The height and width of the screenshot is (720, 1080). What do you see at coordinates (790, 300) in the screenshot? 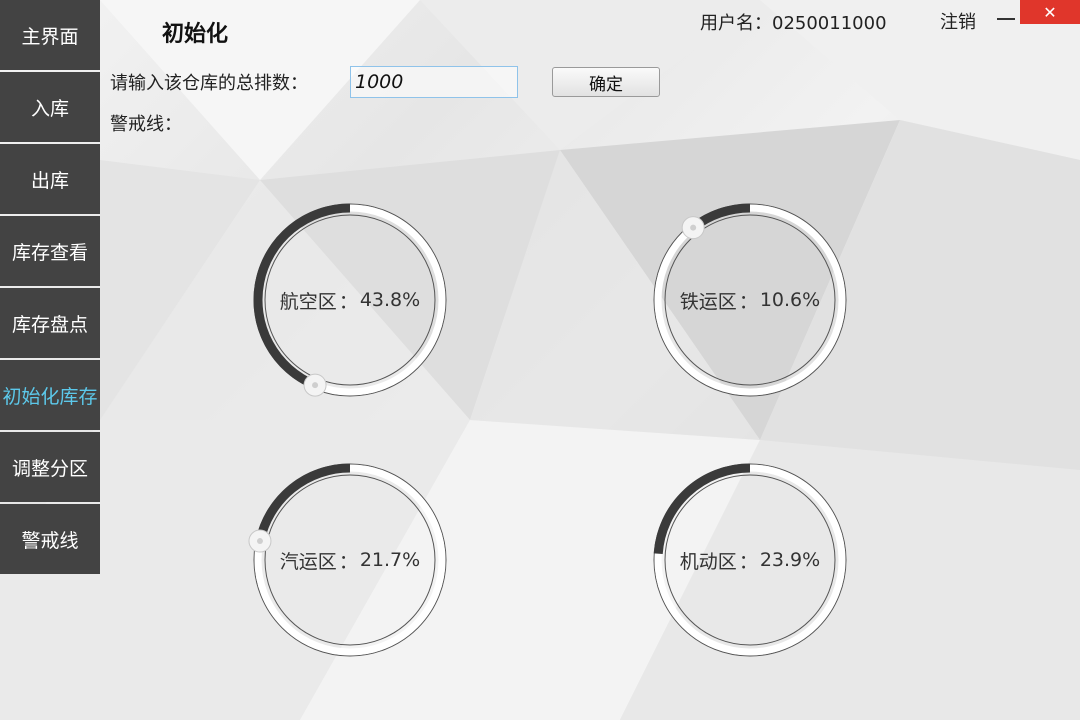
I see `zone-percent: 10.6%` at bounding box center [790, 300].